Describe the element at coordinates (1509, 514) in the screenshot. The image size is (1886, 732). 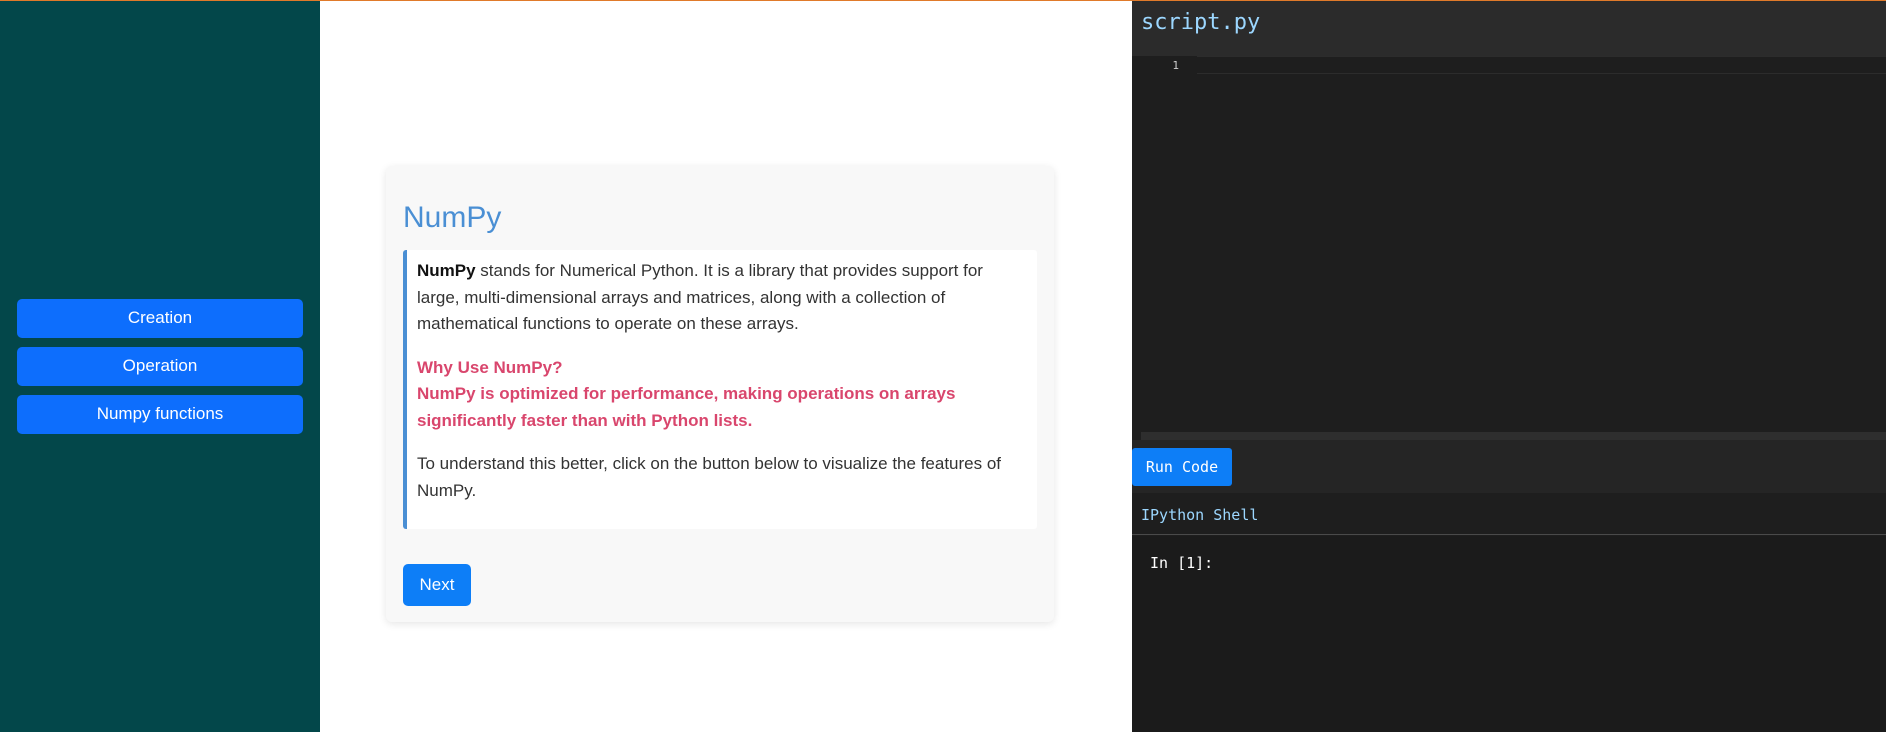
I see `shell-header: IPython Shell` at that location.